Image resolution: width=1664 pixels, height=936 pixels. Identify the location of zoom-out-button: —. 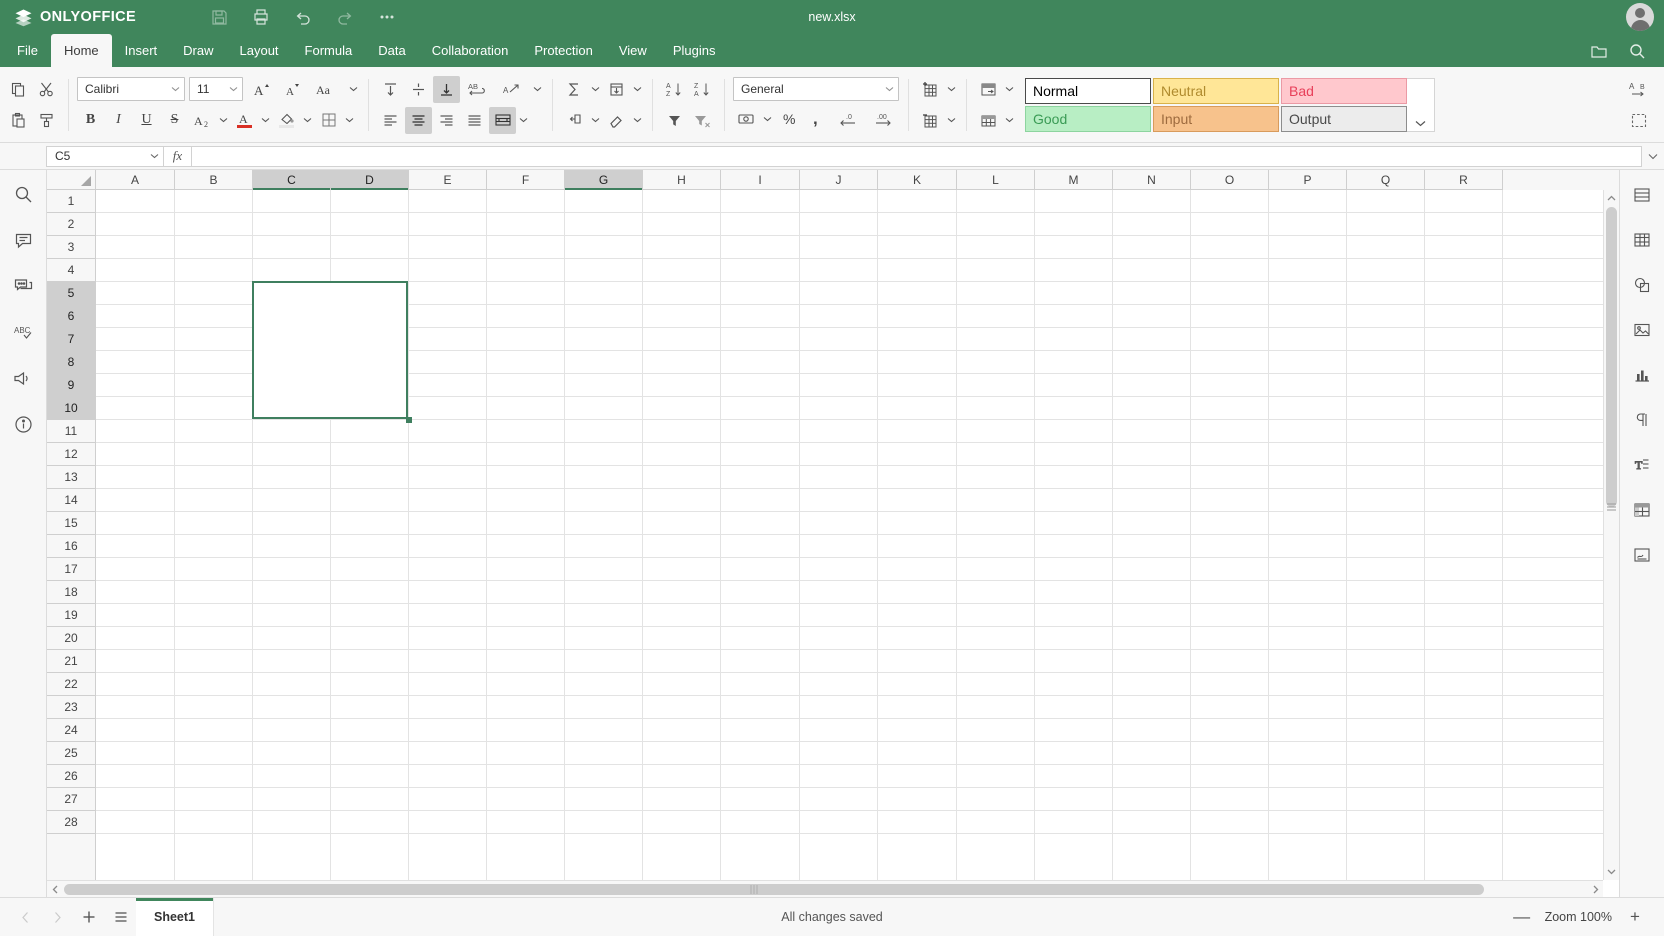
(1522, 917).